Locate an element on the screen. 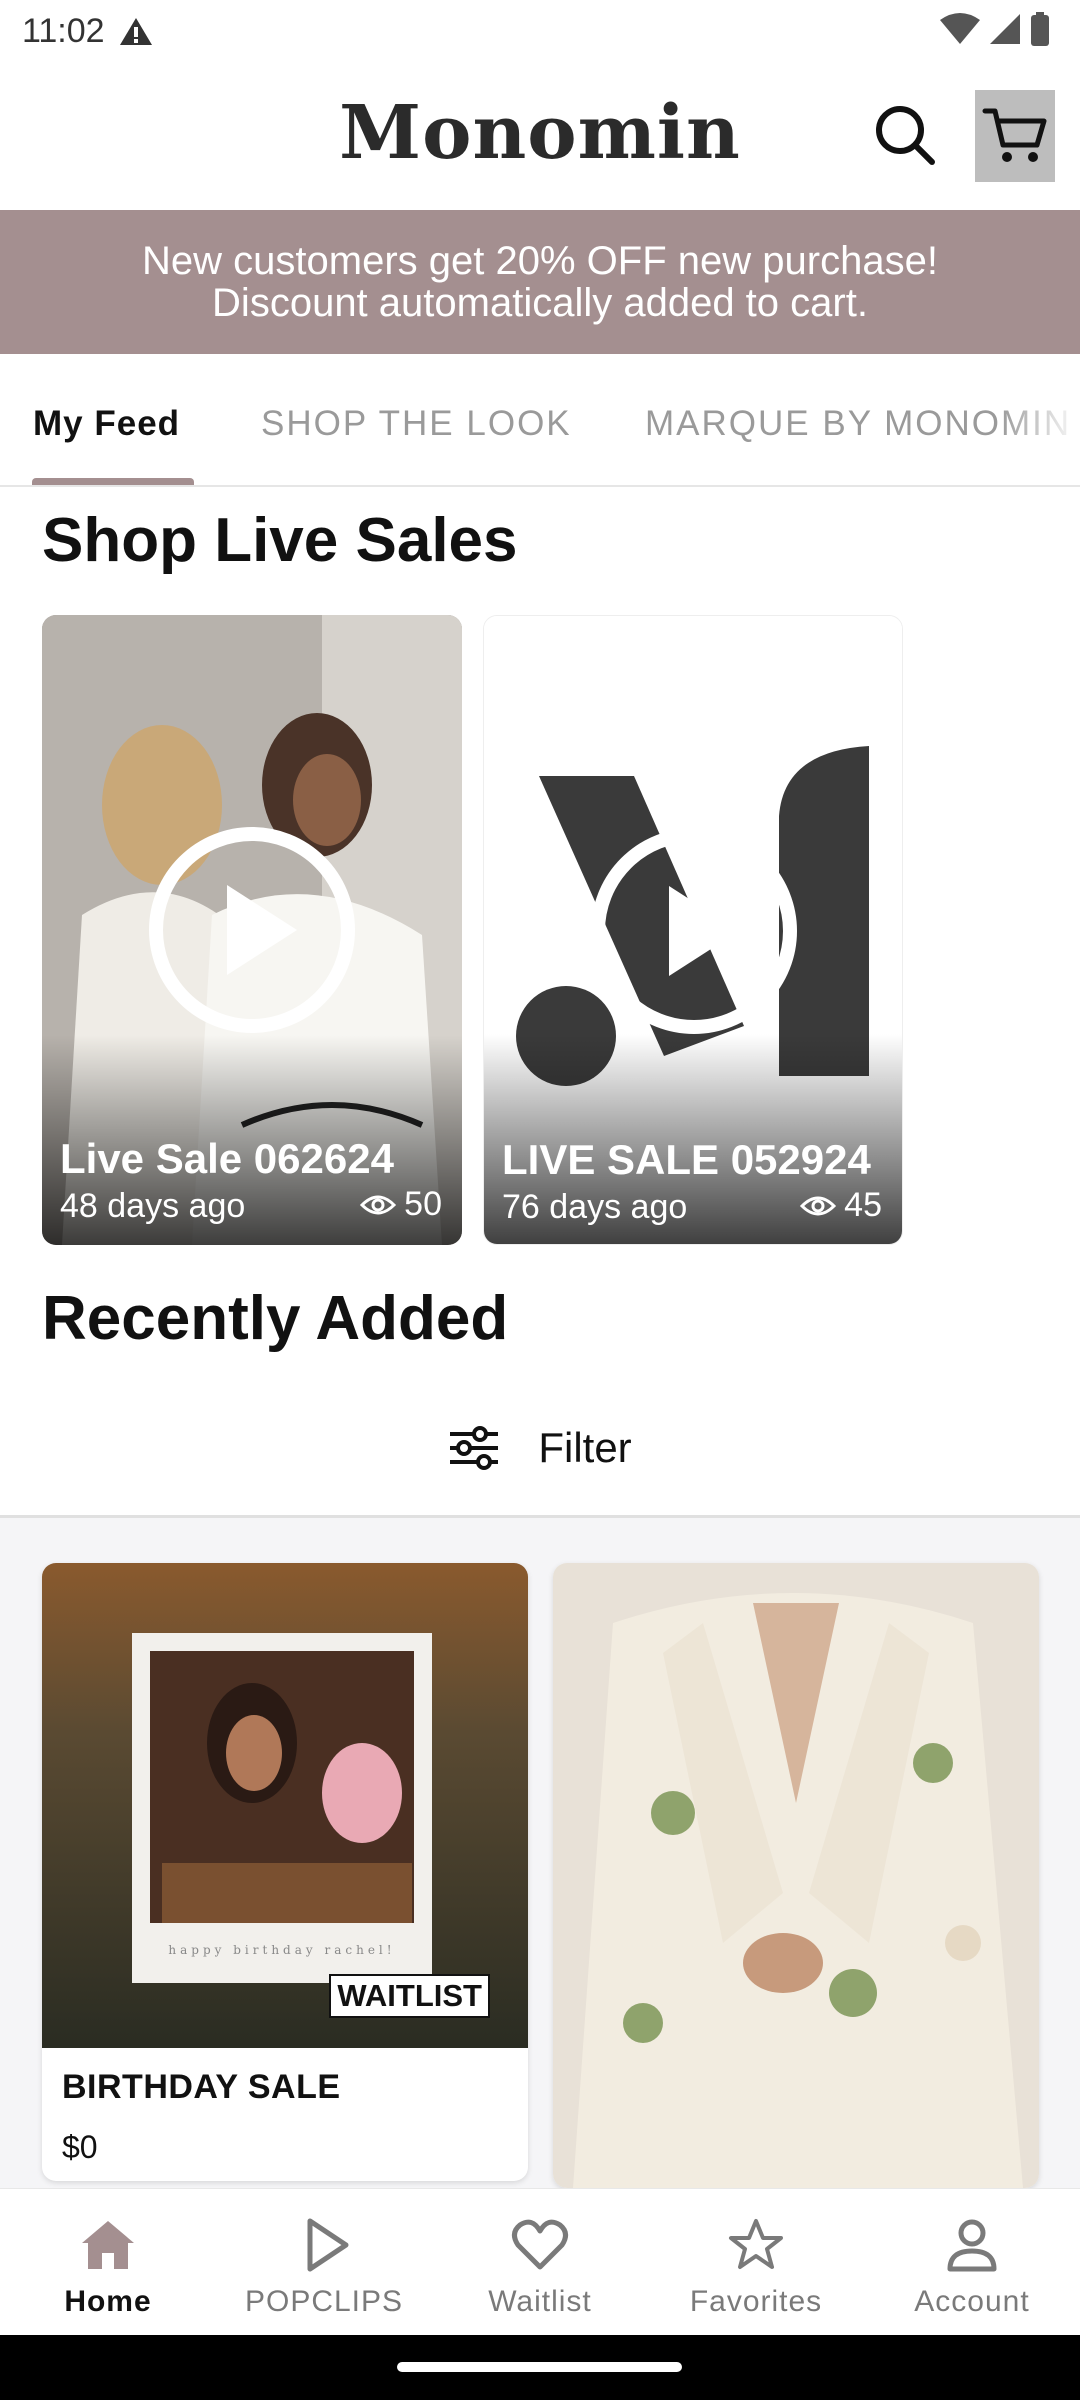 The height and width of the screenshot is (2400, 1080). feed-tabs: My Feed SHOP THE LOOK MARQUE BY MONOMIN is located at coordinates (540, 420).